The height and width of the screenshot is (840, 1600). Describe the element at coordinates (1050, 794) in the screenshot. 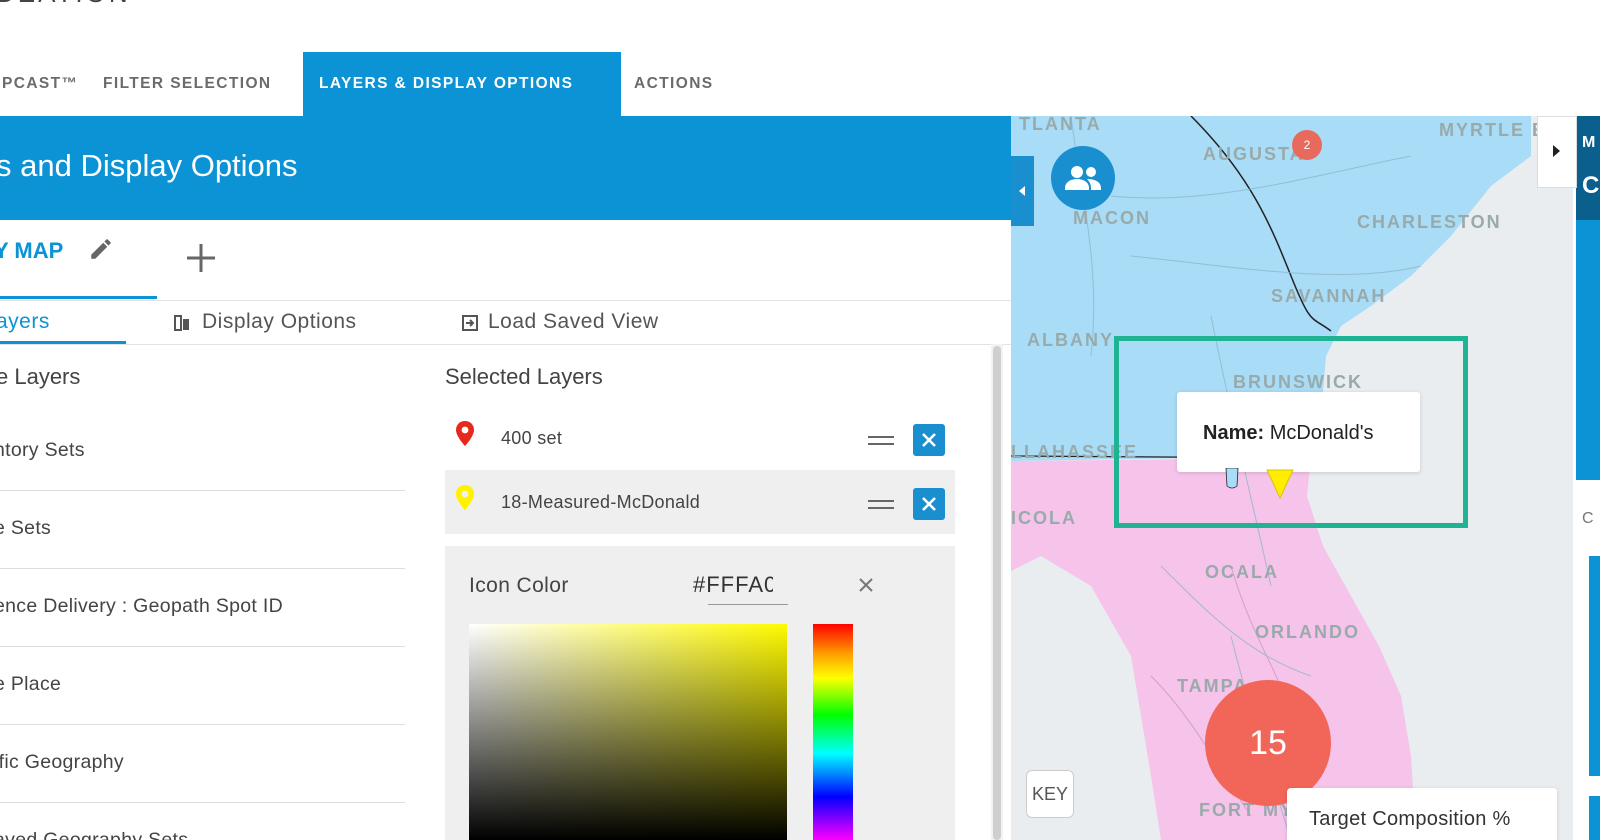

I see `map-key-button: KEY` at that location.